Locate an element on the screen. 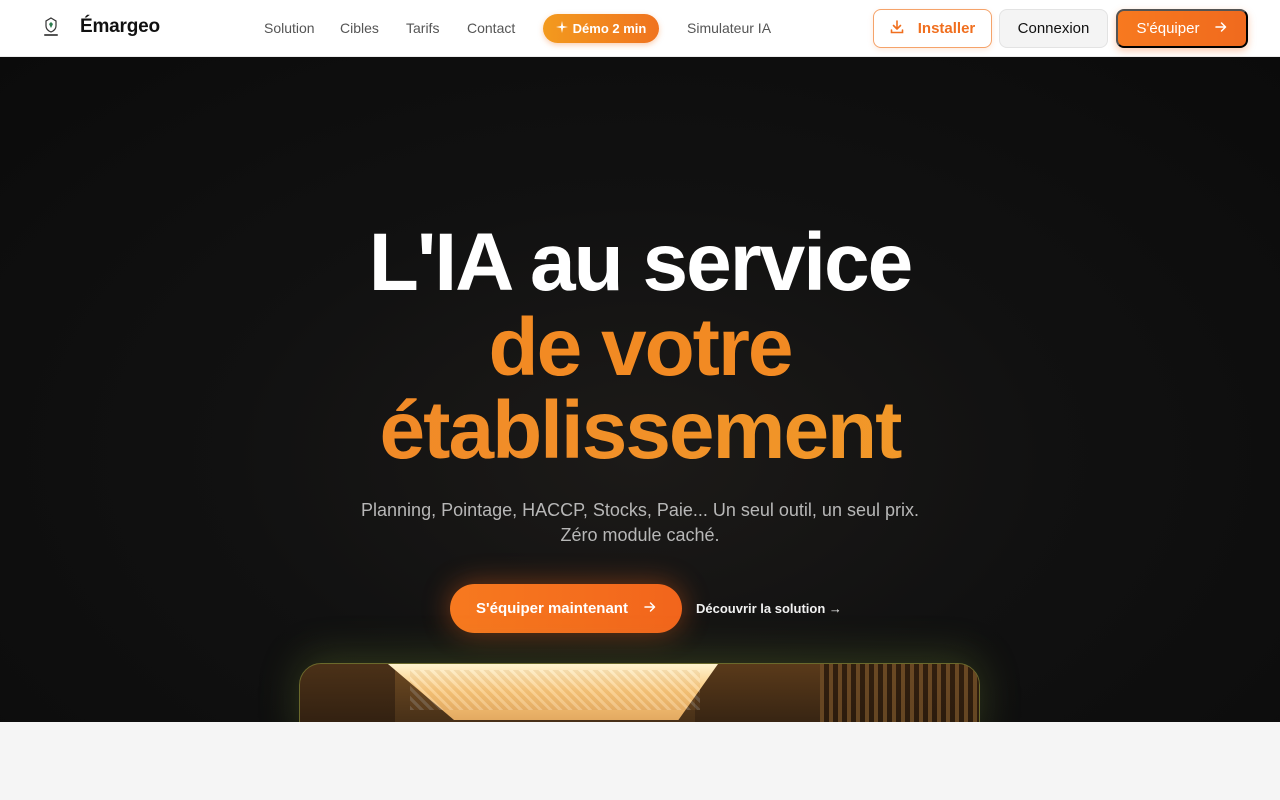 Image resolution: width=1280 pixels, height=800 pixels. equip-button: S'équiper is located at coordinates (1182, 28).